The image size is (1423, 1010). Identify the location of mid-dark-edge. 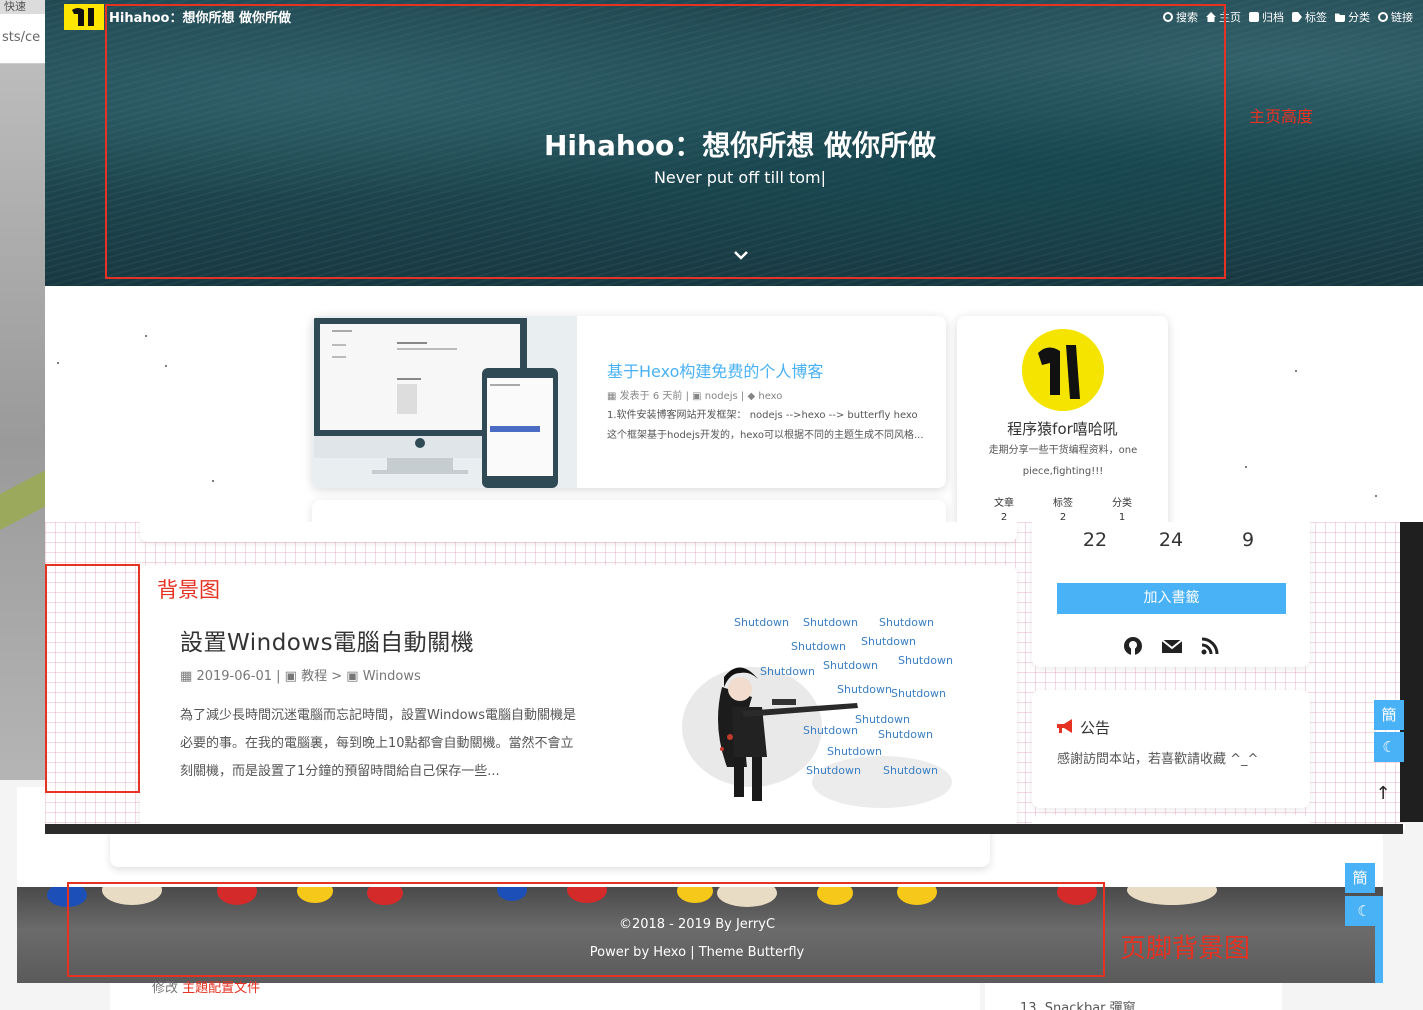
(1411, 672).